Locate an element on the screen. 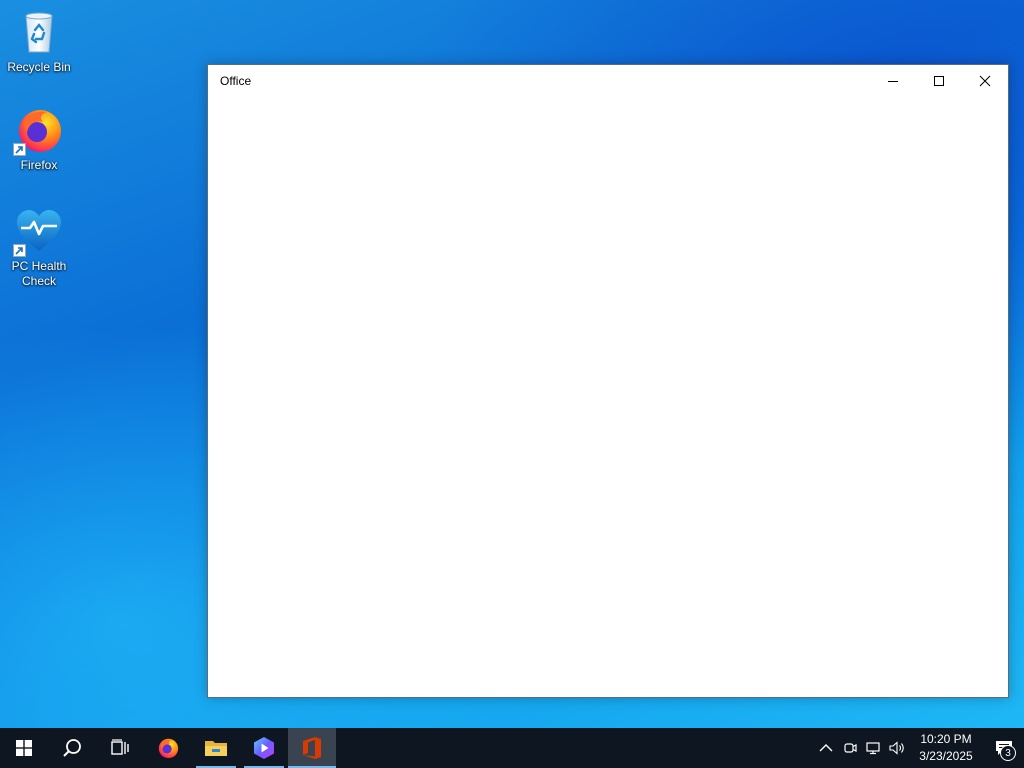  task-view-icon is located at coordinates (120, 747).